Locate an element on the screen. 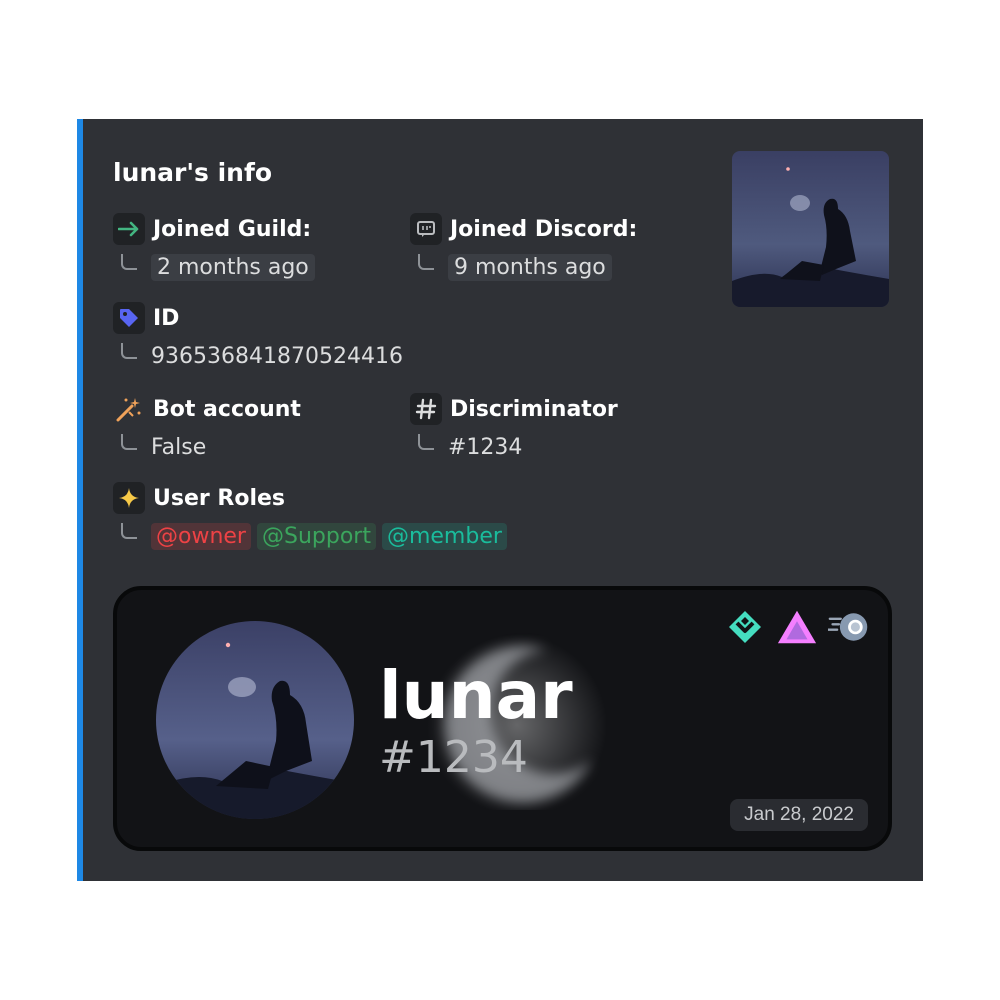 The width and height of the screenshot is (1000, 1000). card-username: lunar is located at coordinates (476, 695).